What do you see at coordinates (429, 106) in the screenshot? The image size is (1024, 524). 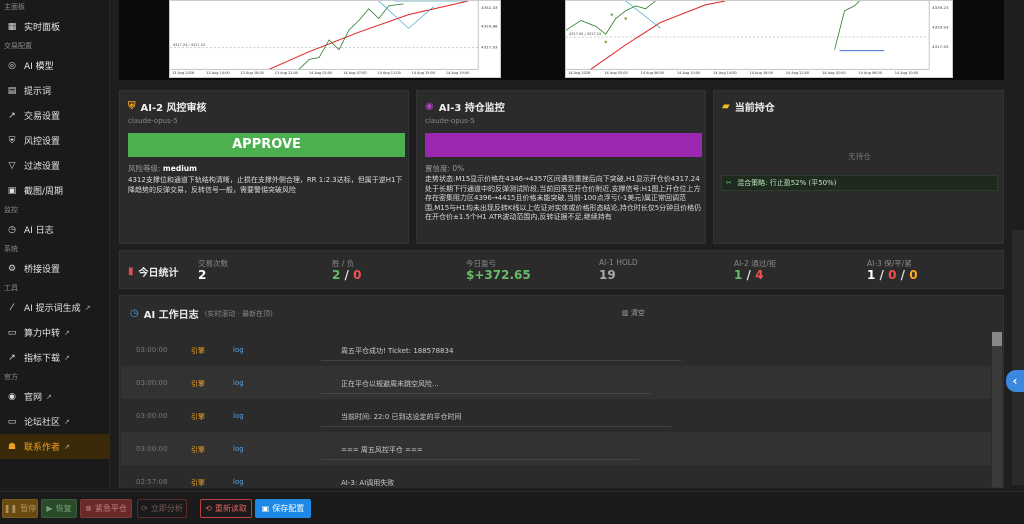 I see `eye-icon: ◉` at bounding box center [429, 106].